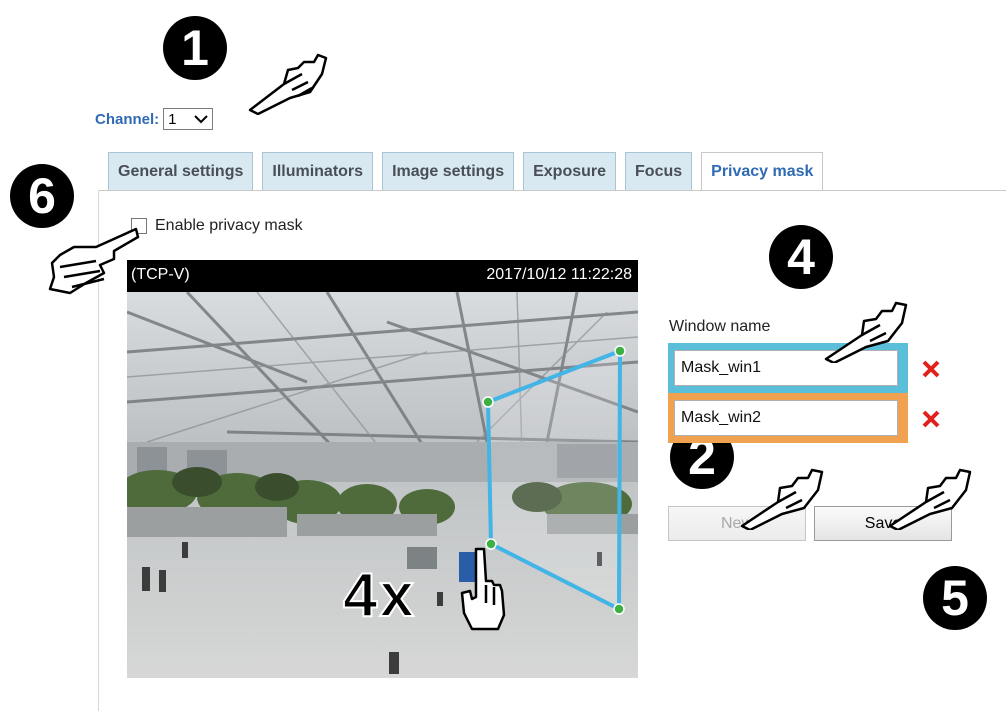  What do you see at coordinates (188, 119) in the screenshot?
I see `channel-dropdown: 1` at bounding box center [188, 119].